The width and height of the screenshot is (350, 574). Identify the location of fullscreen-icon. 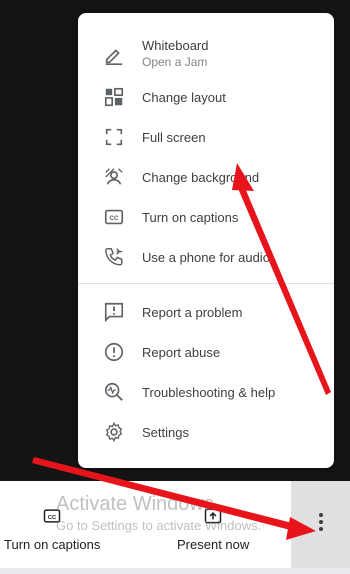
(114, 137).